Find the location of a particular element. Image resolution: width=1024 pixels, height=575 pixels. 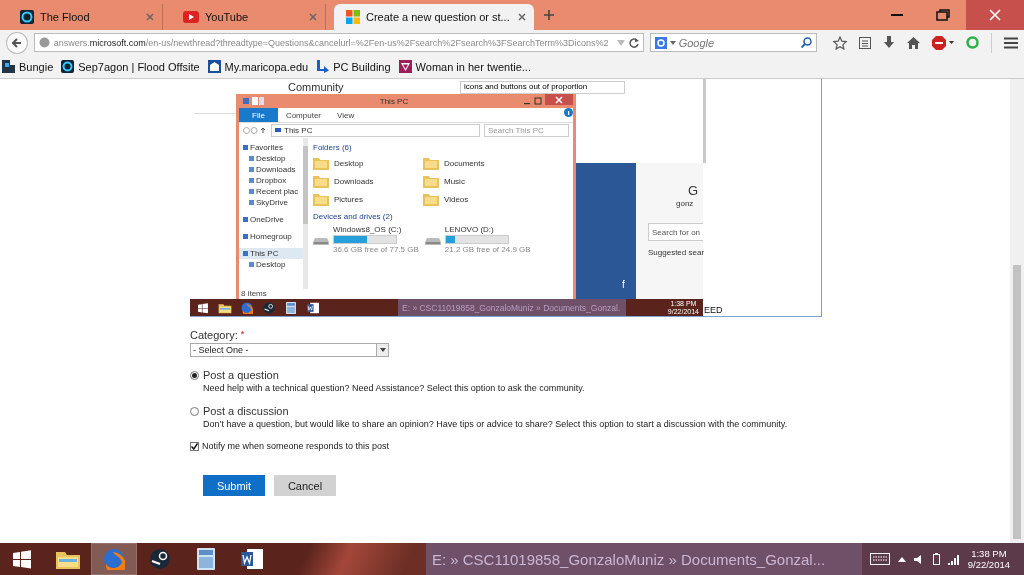

google-icon is located at coordinates (660, 42).